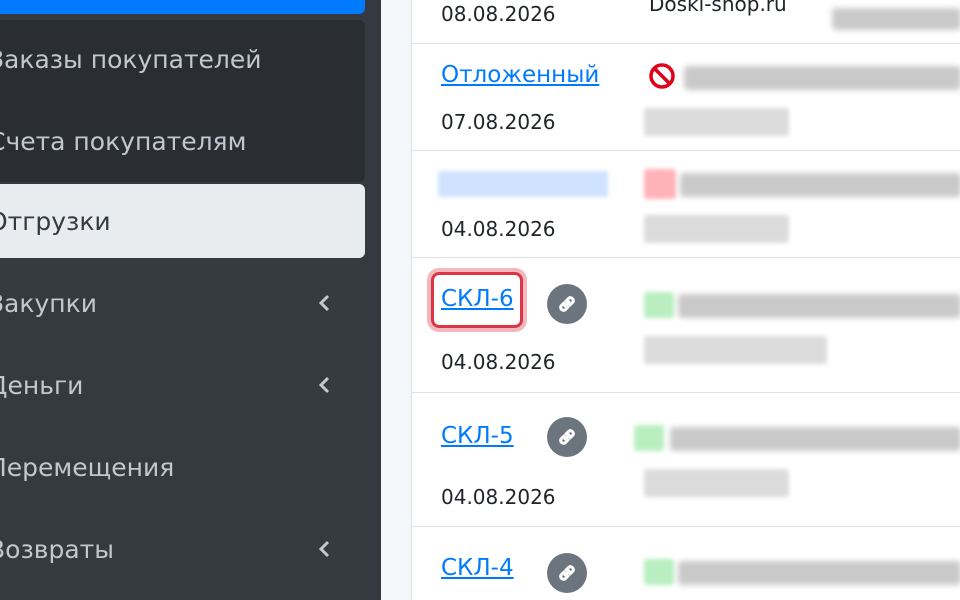  I want to click on document-date: 07.08.2026, so click(498, 122).